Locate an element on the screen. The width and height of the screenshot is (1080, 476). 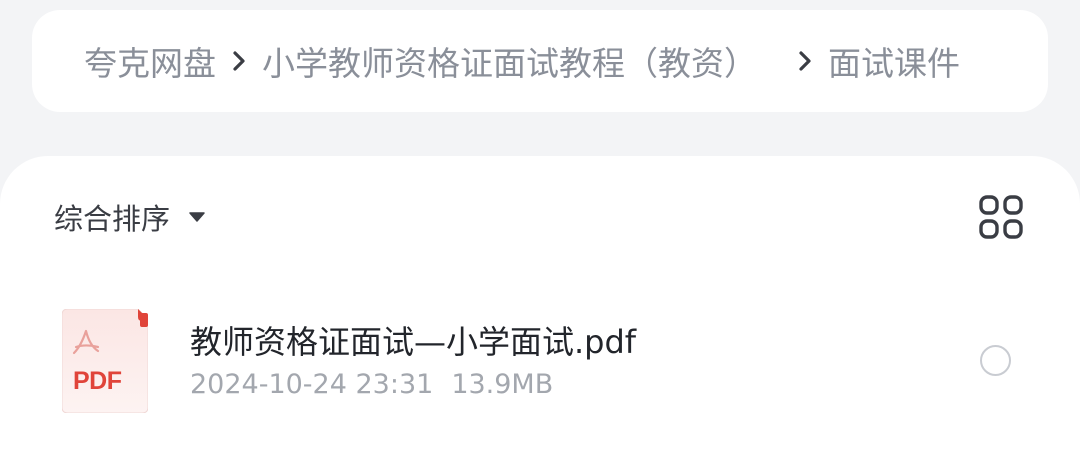
file-size: 13.9MB is located at coordinates (502, 384).